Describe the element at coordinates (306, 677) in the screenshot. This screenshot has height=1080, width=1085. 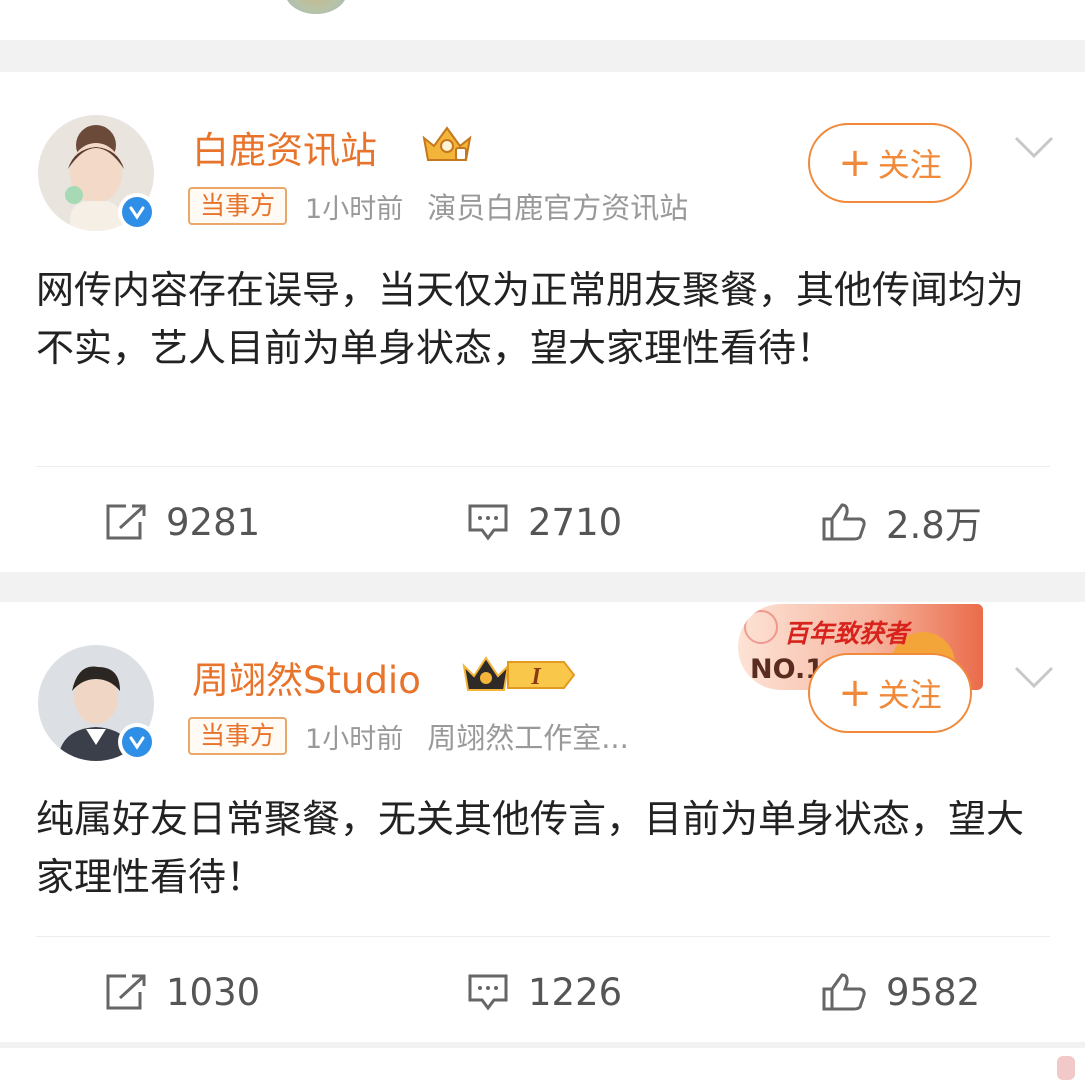
I see `username: 周翊然Studio` at that location.